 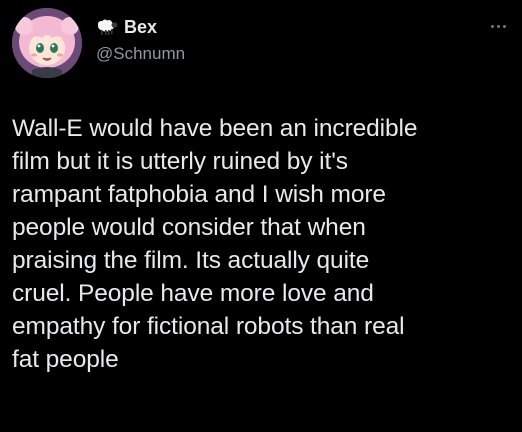 I want to click on more-options-button, so click(x=498, y=26).